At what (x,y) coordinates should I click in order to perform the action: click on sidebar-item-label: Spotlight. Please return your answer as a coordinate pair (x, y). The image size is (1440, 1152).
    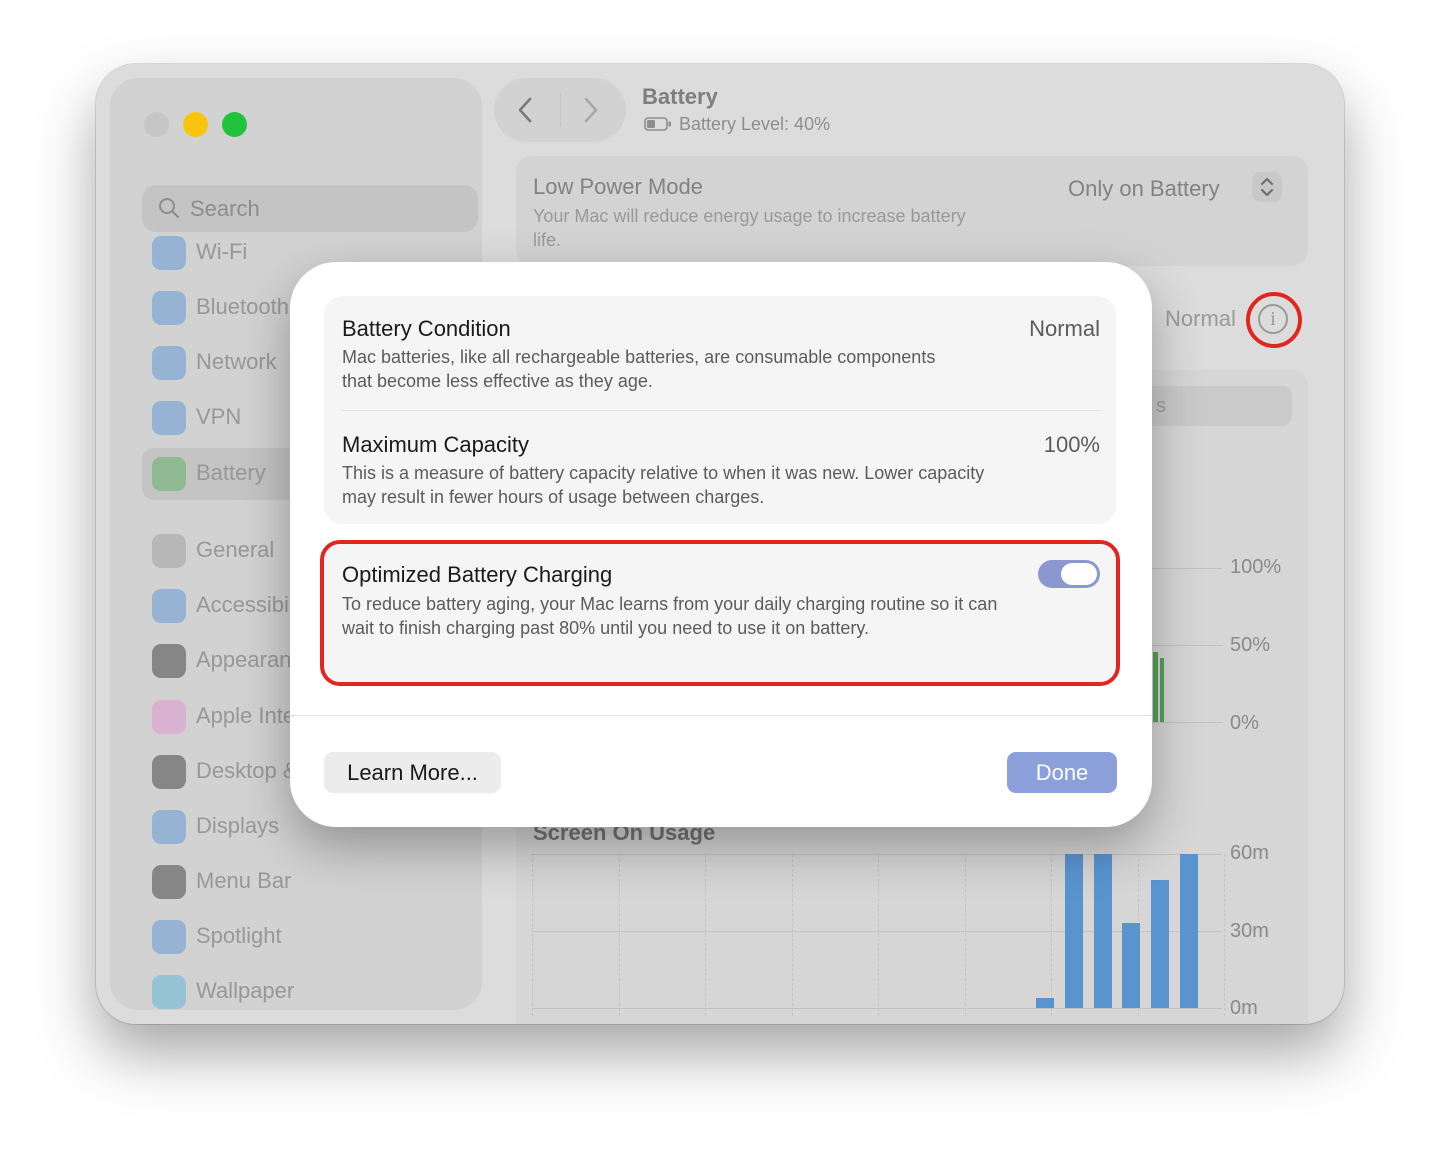
    Looking at the image, I should click on (239, 935).